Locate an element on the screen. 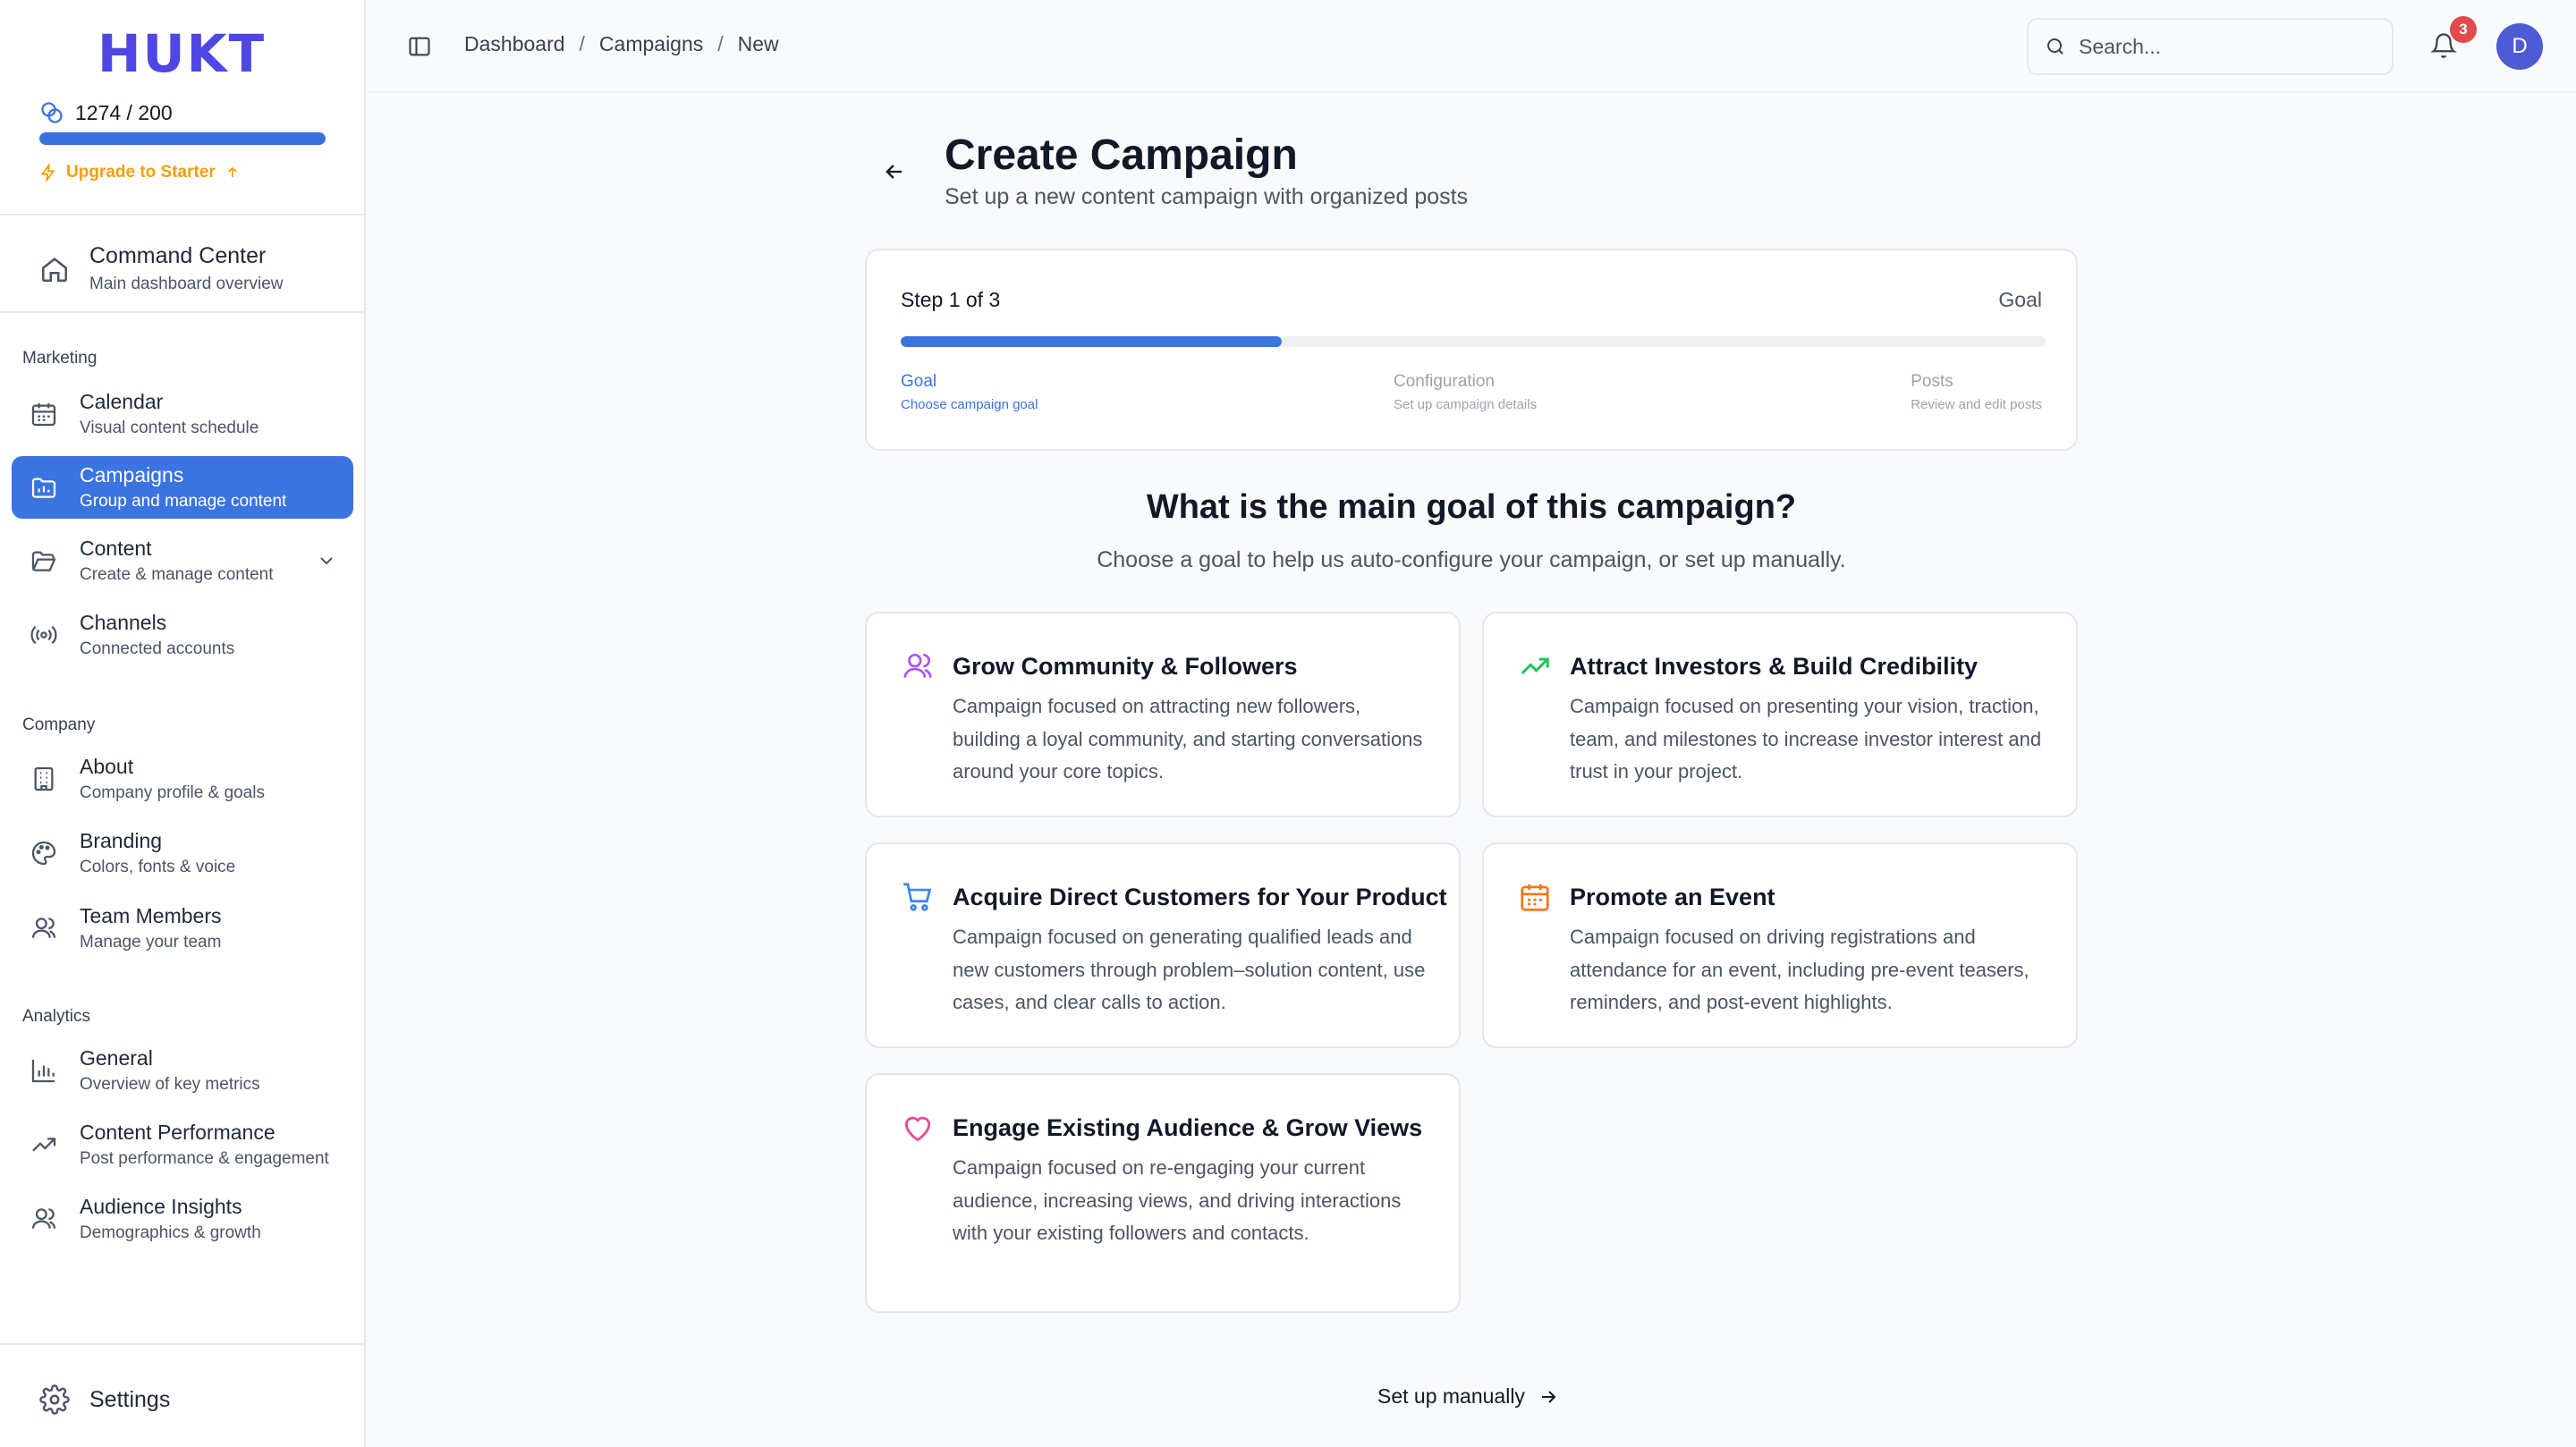 The width and height of the screenshot is (2576, 1447). step-count: Step 1 of 3 is located at coordinates (951, 299).